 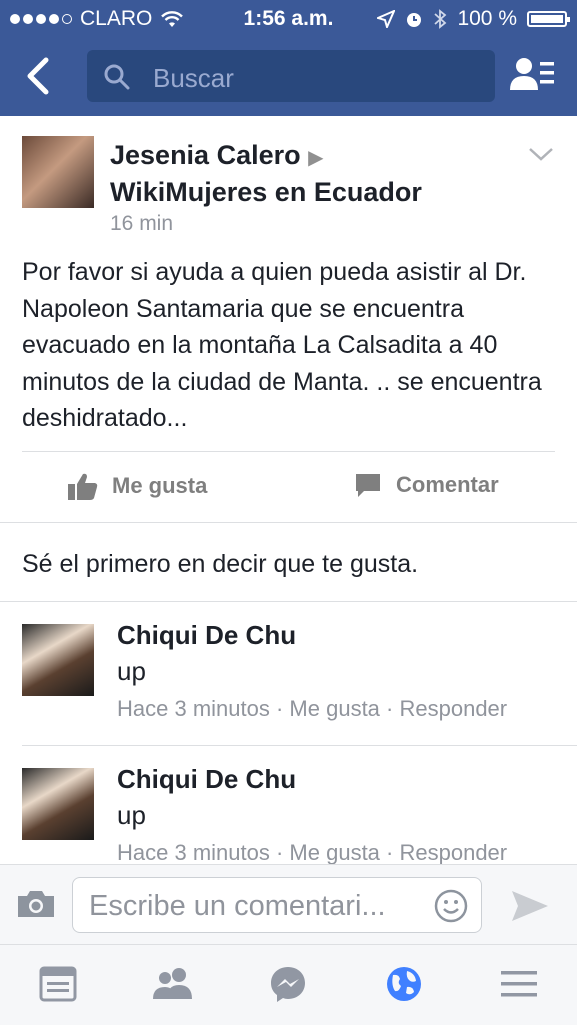 I want to click on post-options-chevron-icon, so click(x=541, y=154).